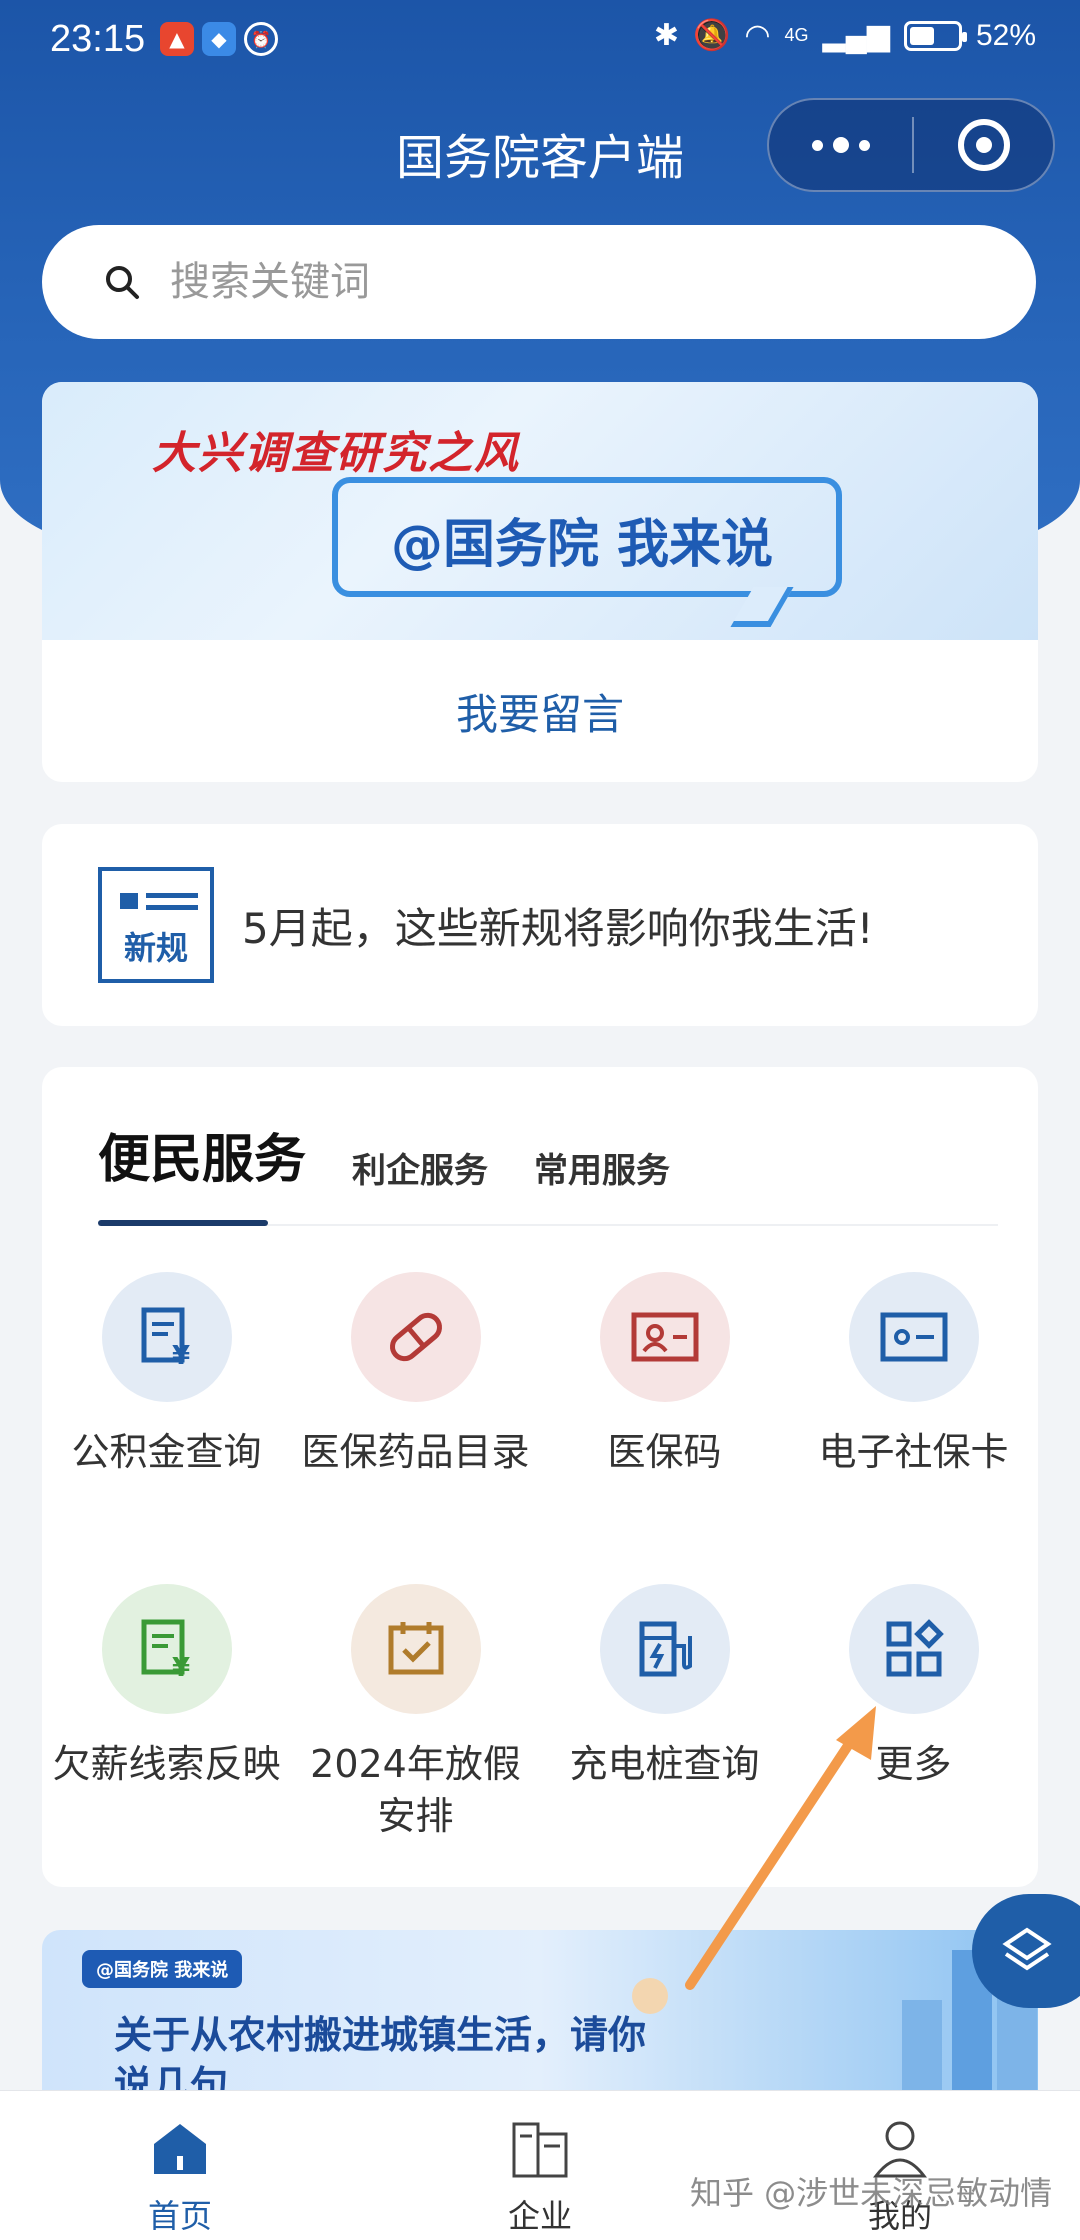  I want to click on network-type: 4G, so click(796, 35).